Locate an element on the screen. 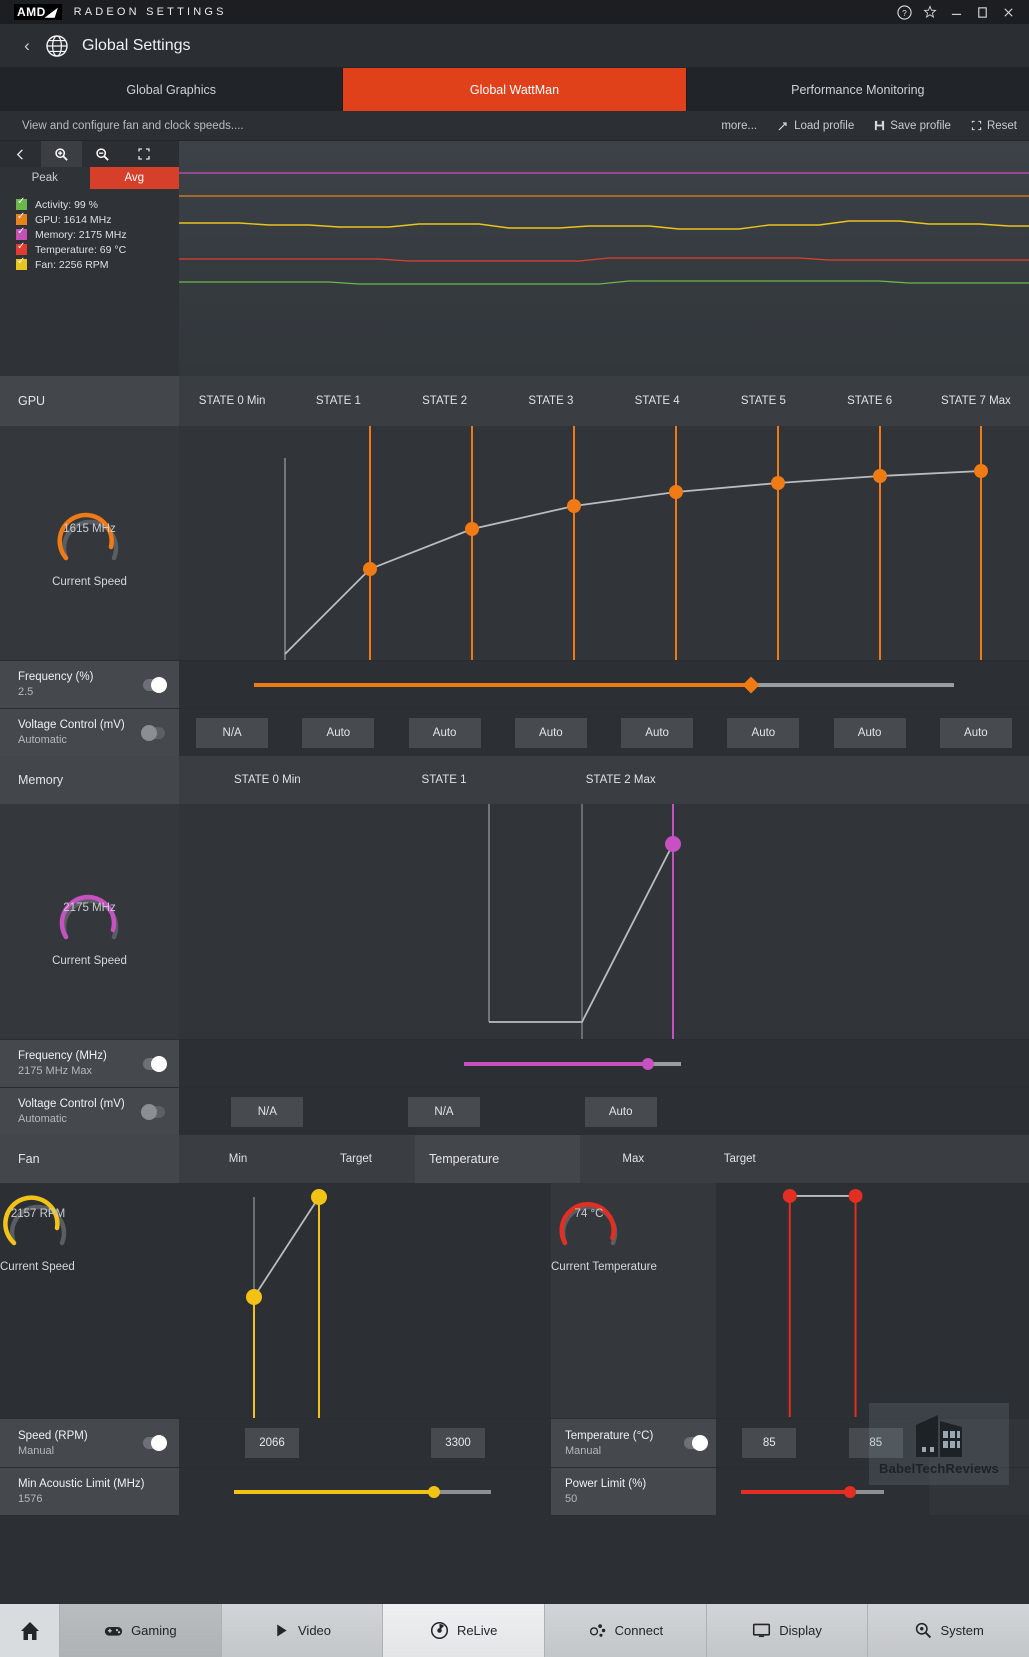 The image size is (1029, 1657). gpu-panel: 1615 MHz Current Speed is located at coordinates (514, 543).